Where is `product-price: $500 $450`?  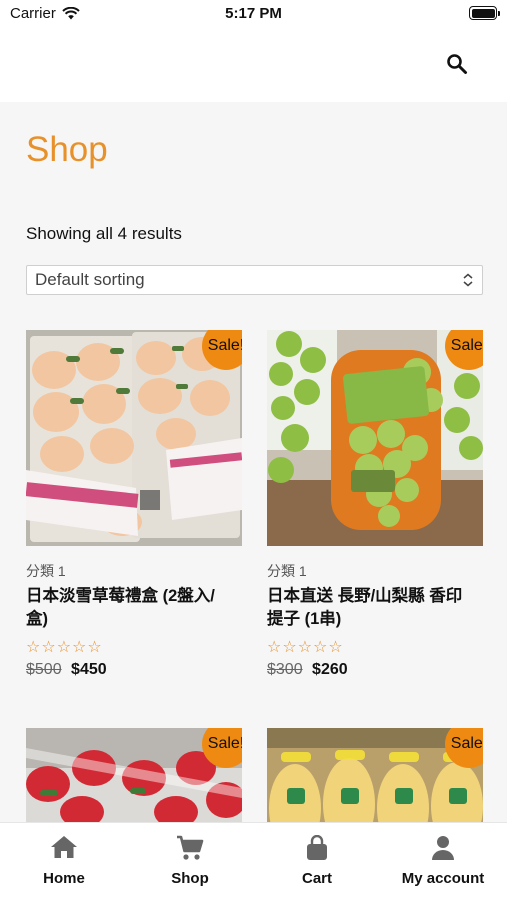
product-price: $500 $450 is located at coordinates (66, 670).